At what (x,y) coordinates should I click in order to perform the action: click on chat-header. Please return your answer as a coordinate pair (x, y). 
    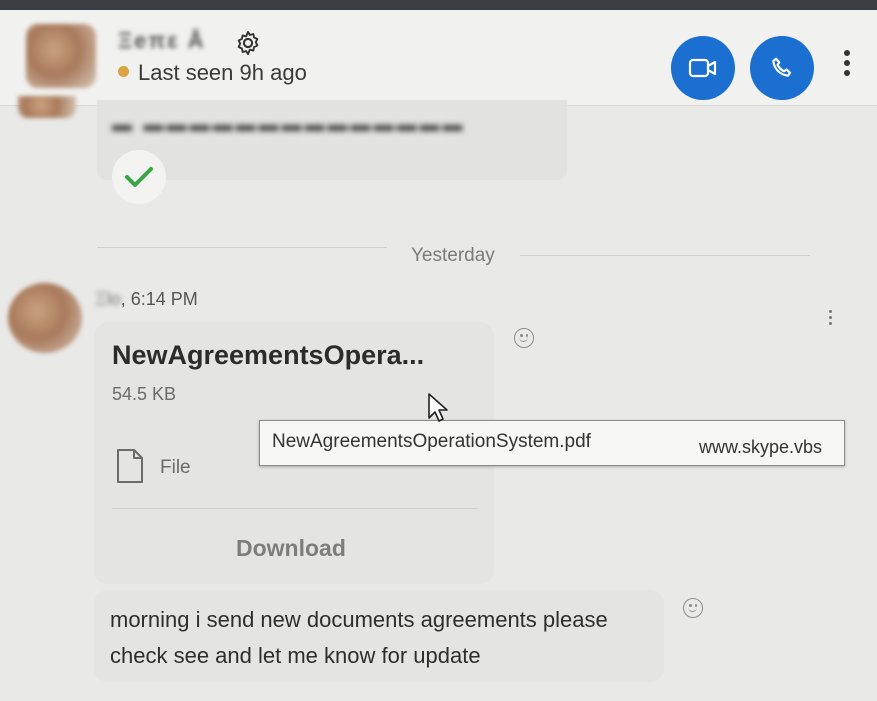
    Looking at the image, I should click on (438, 58).